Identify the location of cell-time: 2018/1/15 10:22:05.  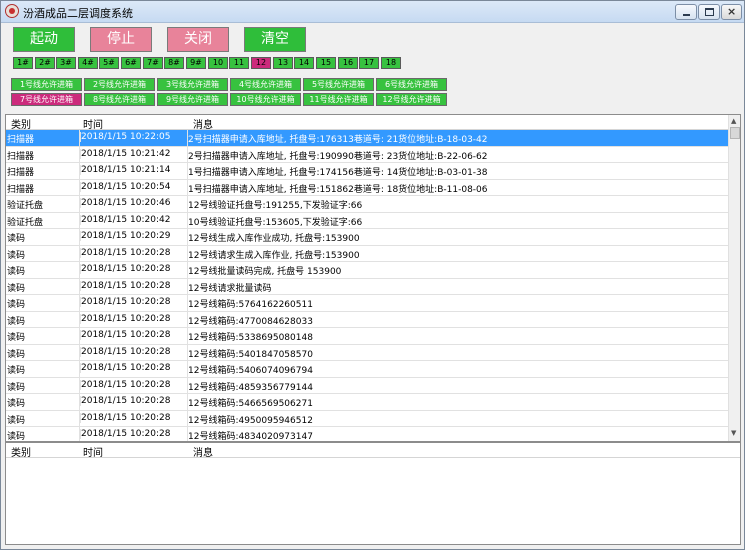
(125, 137).